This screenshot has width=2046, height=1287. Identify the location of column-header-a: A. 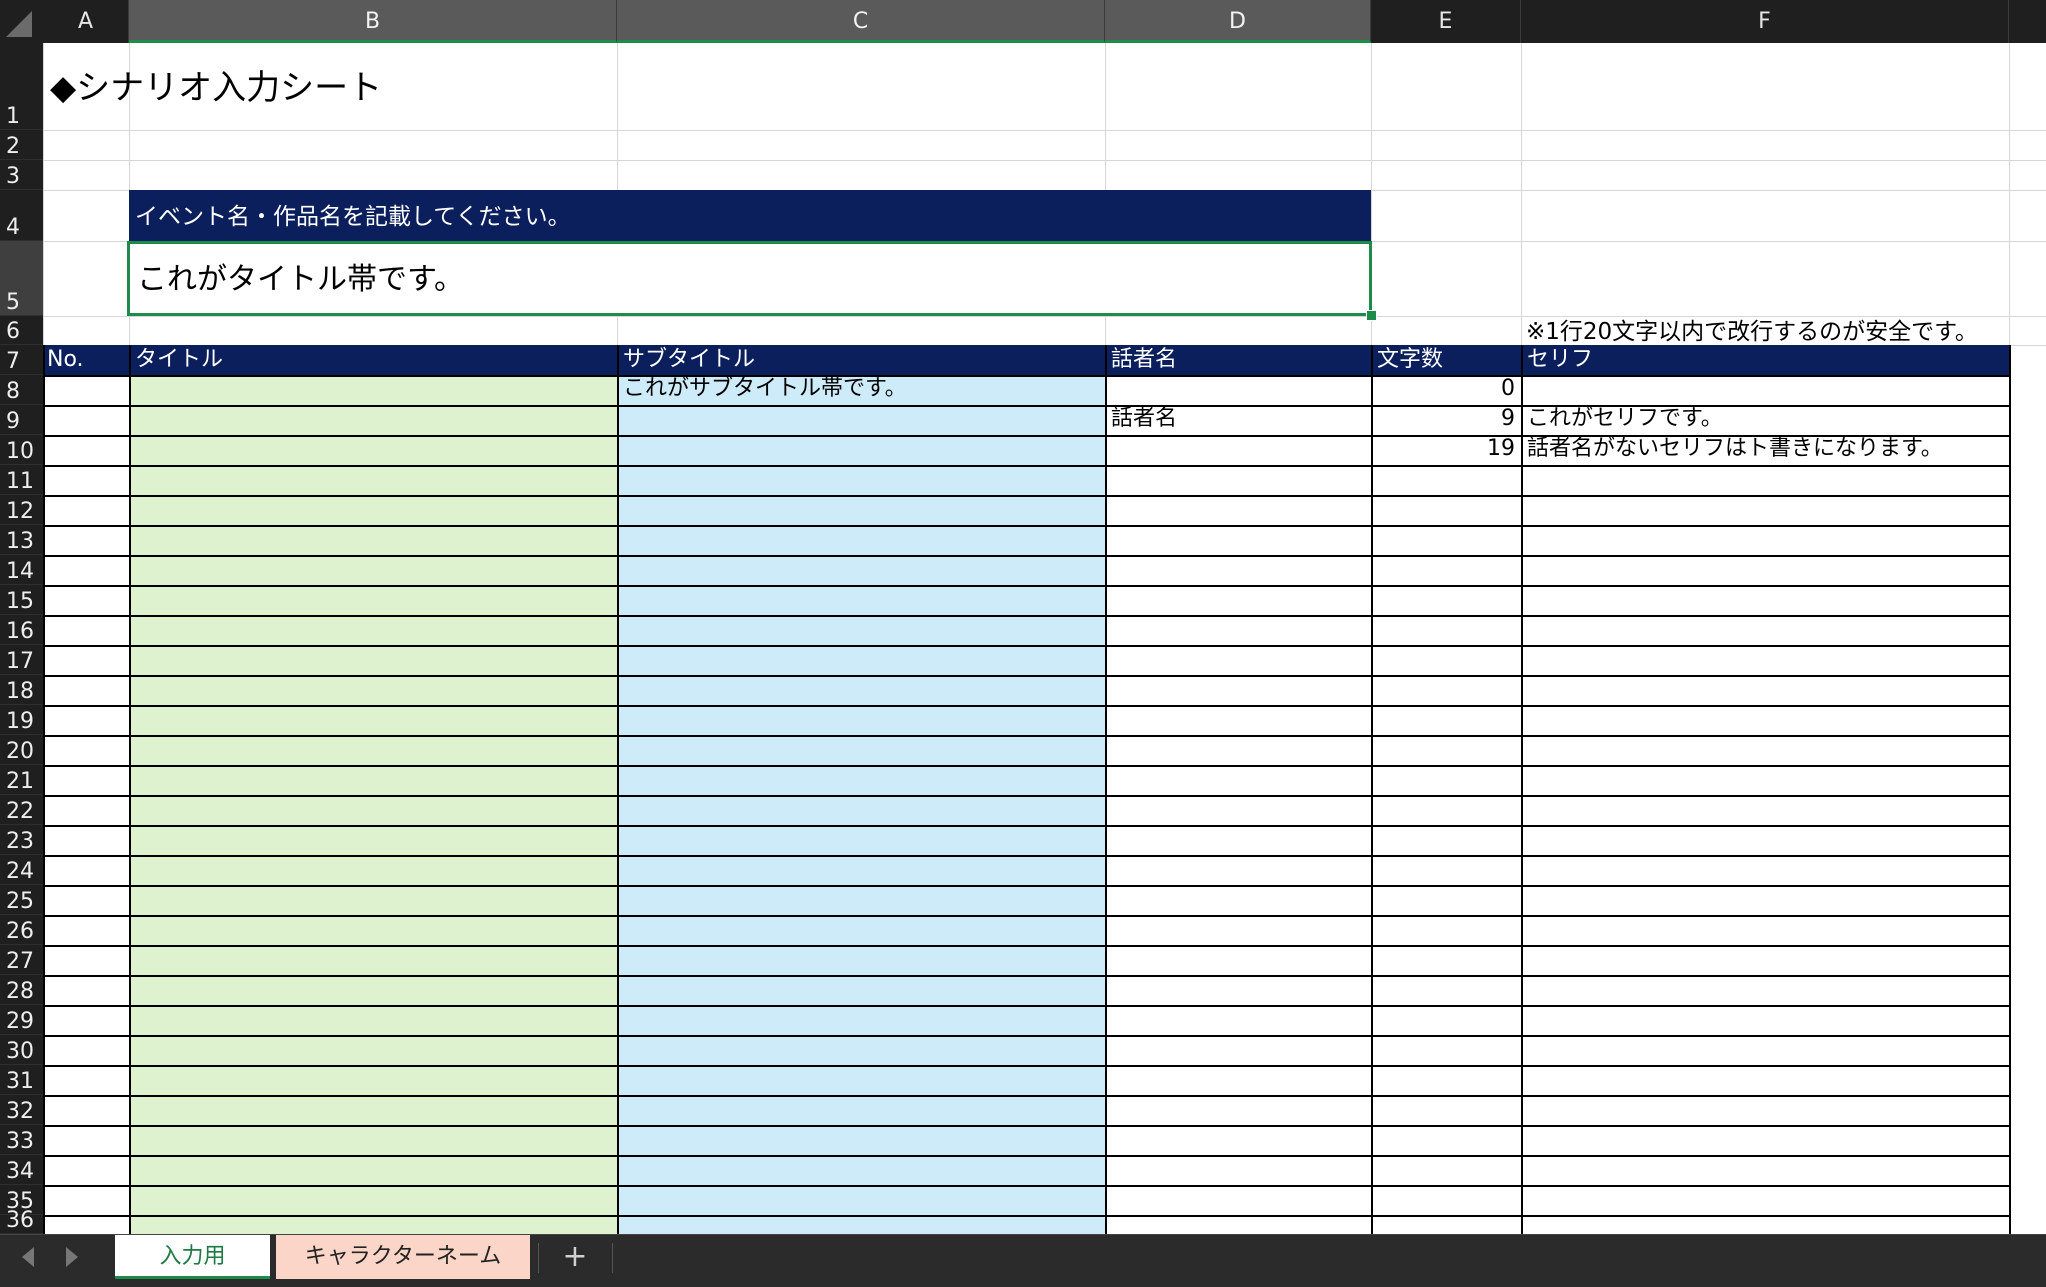
(86, 21).